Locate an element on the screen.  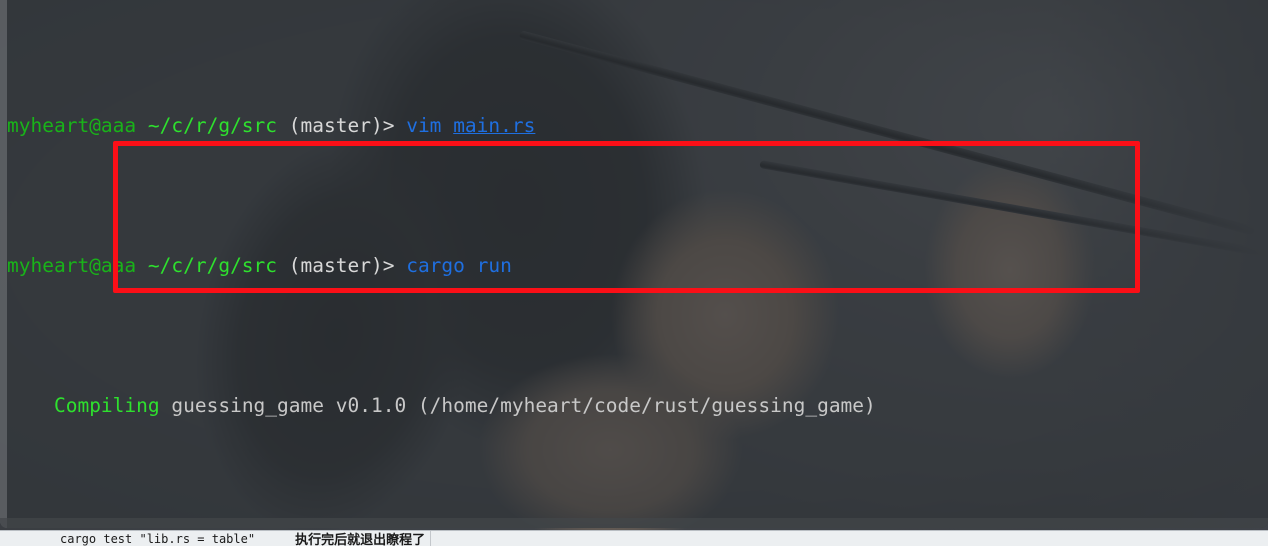
prompt-path-2: ~/c/r/g/src is located at coordinates (212, 265).